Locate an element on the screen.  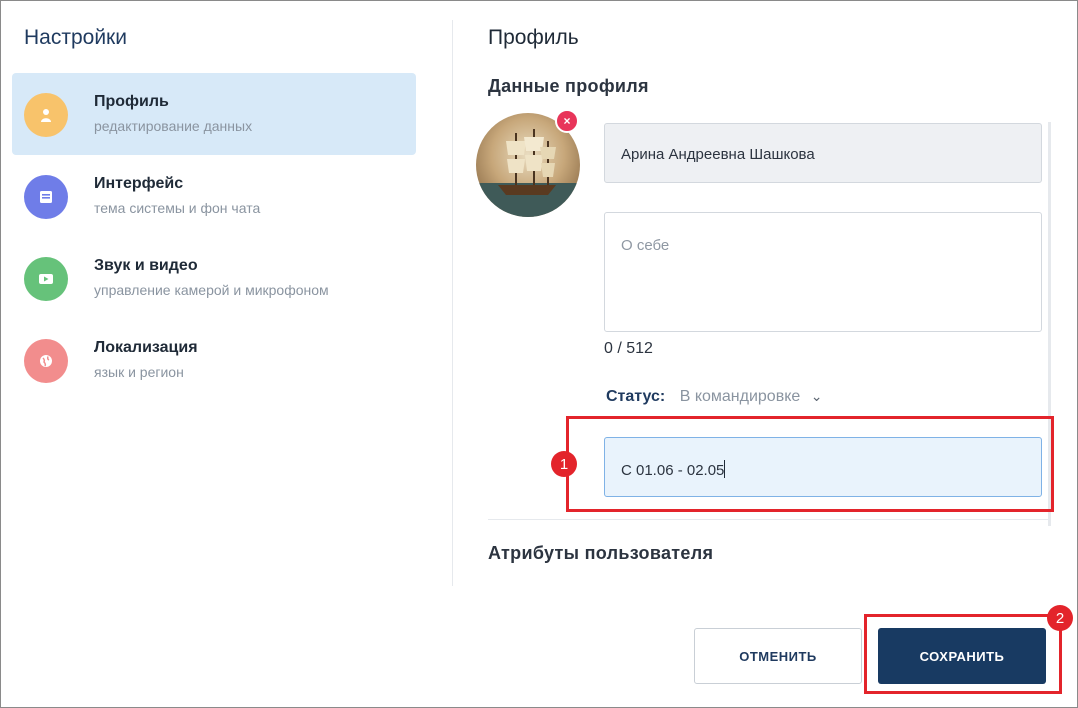
sidebar-item-label: Звук и видео is located at coordinates (146, 265).